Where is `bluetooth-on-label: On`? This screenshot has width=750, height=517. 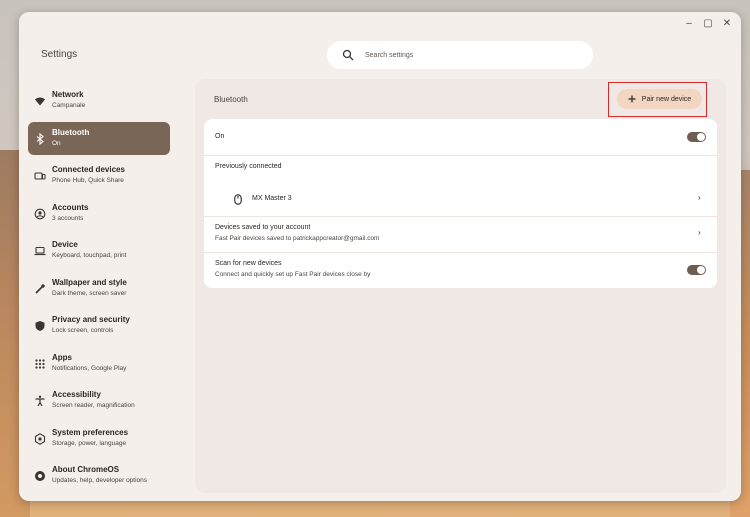
bluetooth-on-label: On is located at coordinates (220, 136).